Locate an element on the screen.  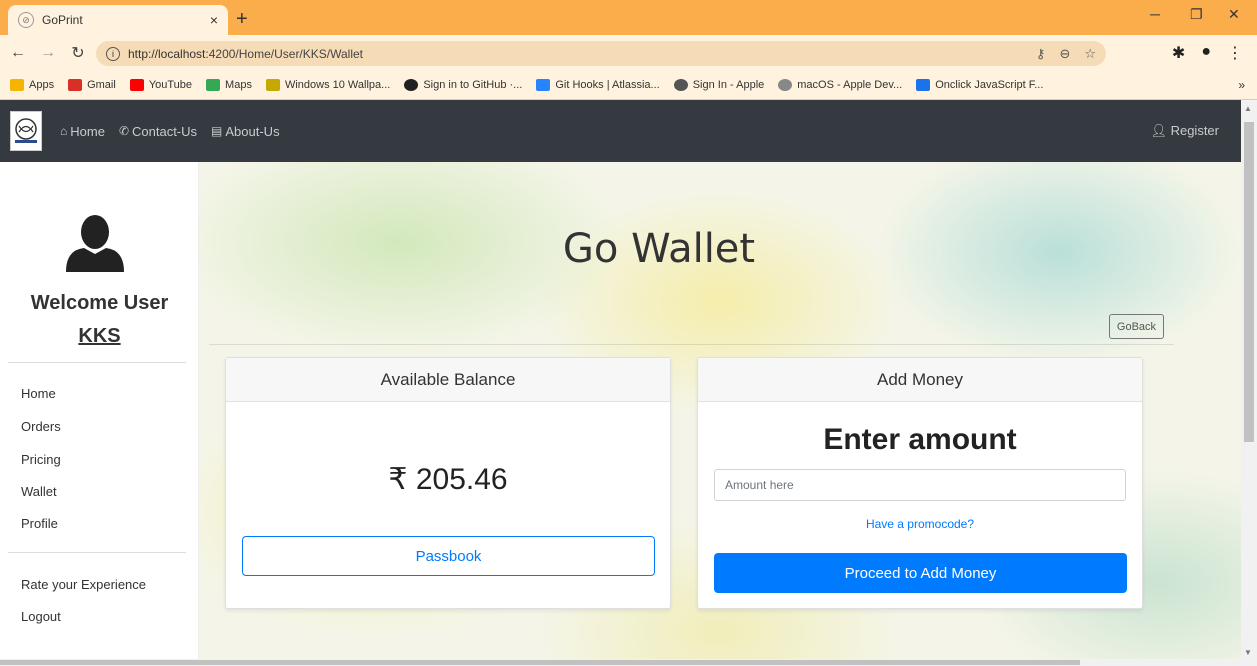
welcome-text: Welcome User is located at coordinates (99, 303).